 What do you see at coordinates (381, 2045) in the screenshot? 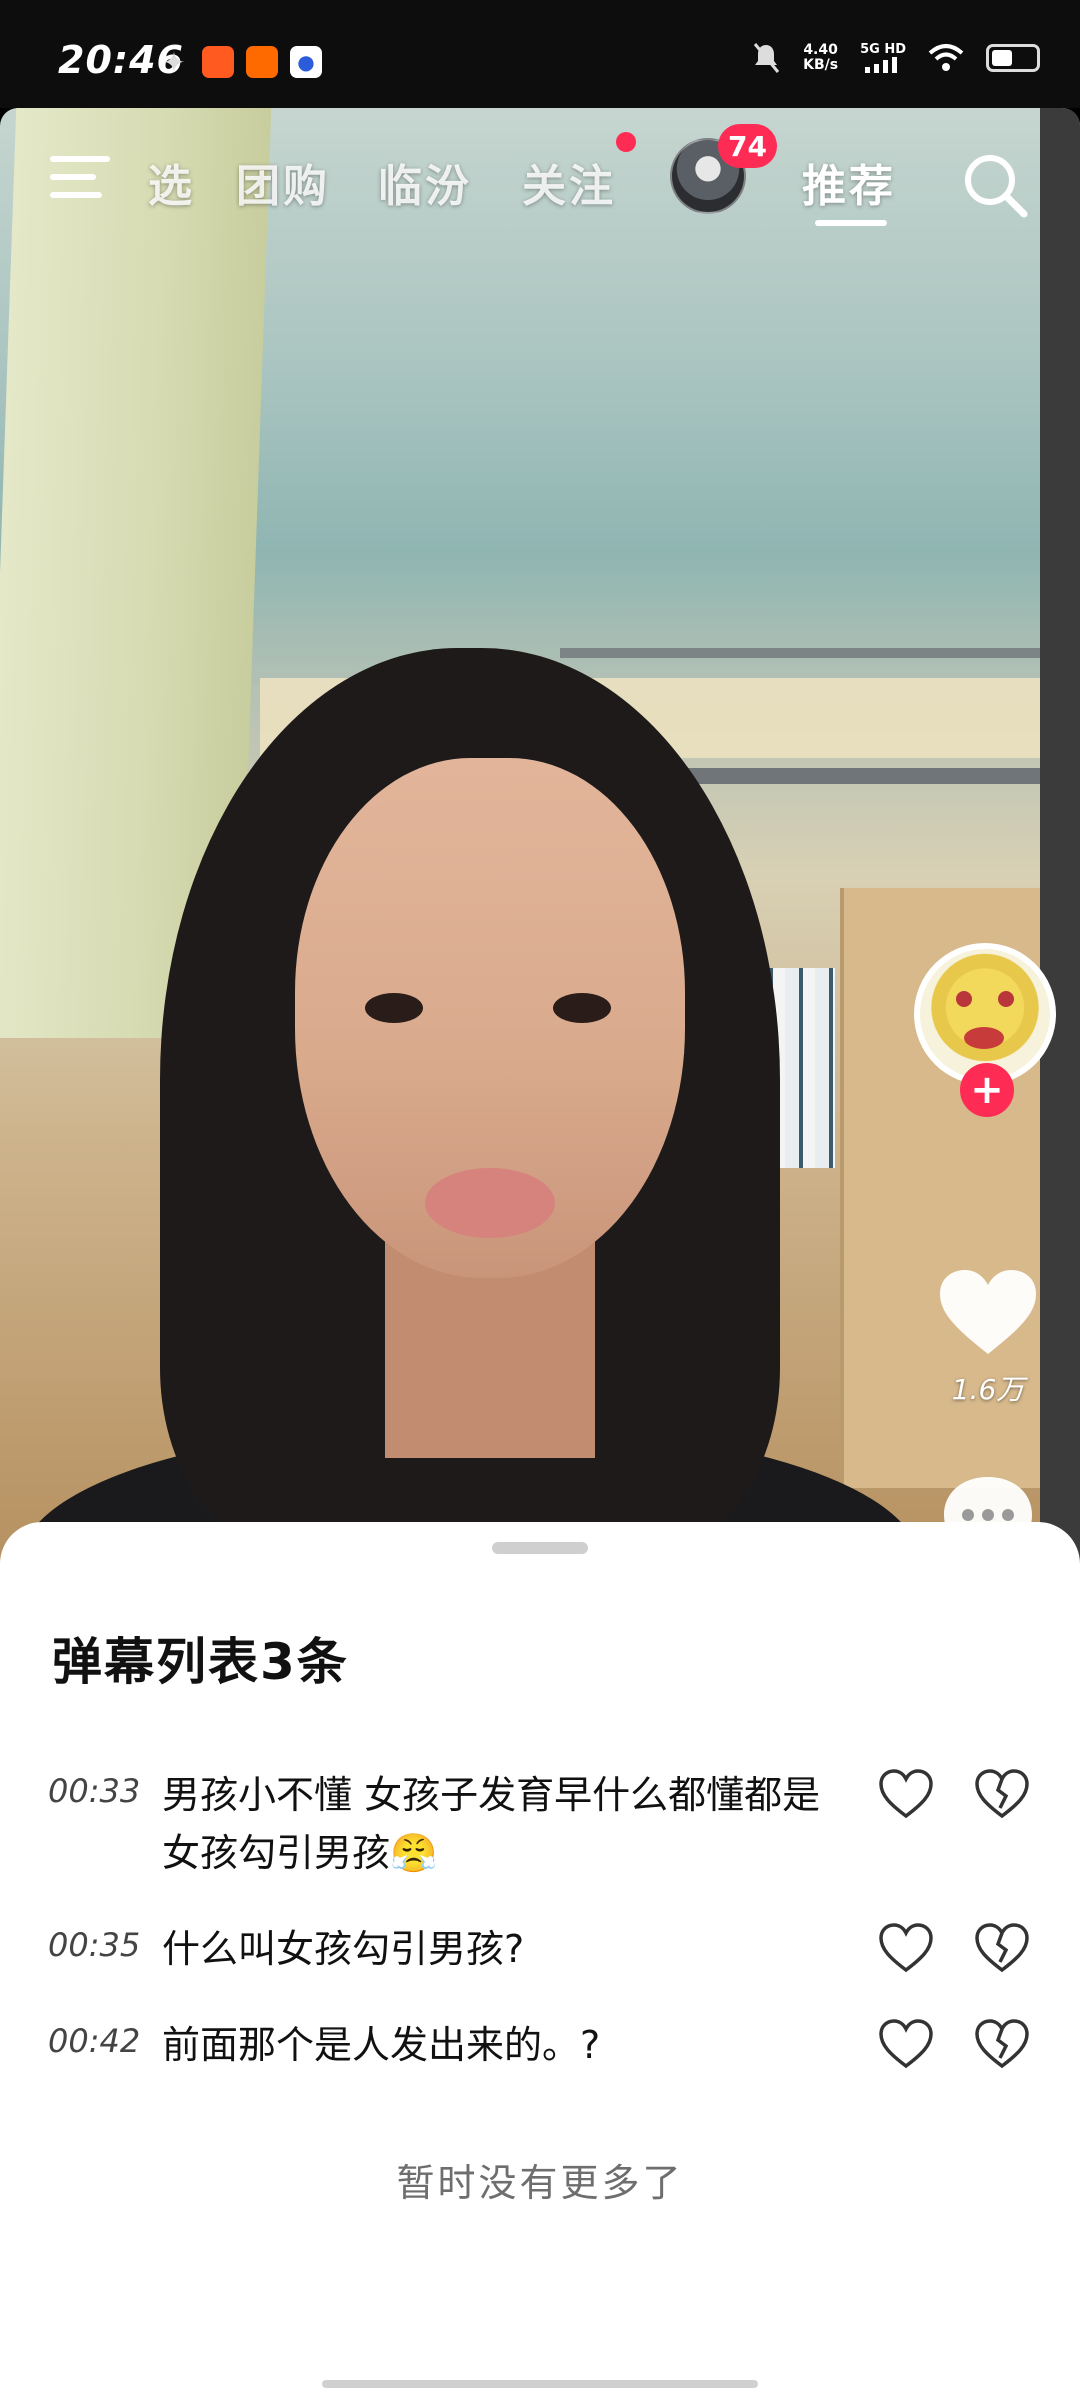
I see `danmaku-text: 前面那个是人发出来的。?` at bounding box center [381, 2045].